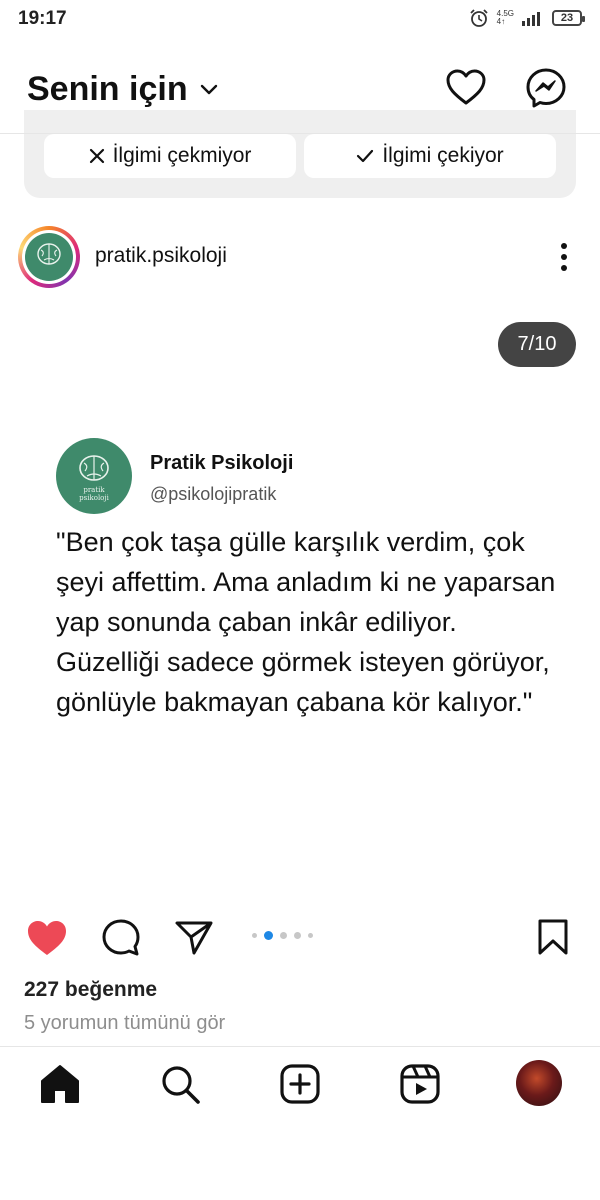 The width and height of the screenshot is (600, 1200). Describe the element at coordinates (42, 18) in the screenshot. I see `status-time: 19:17` at that location.